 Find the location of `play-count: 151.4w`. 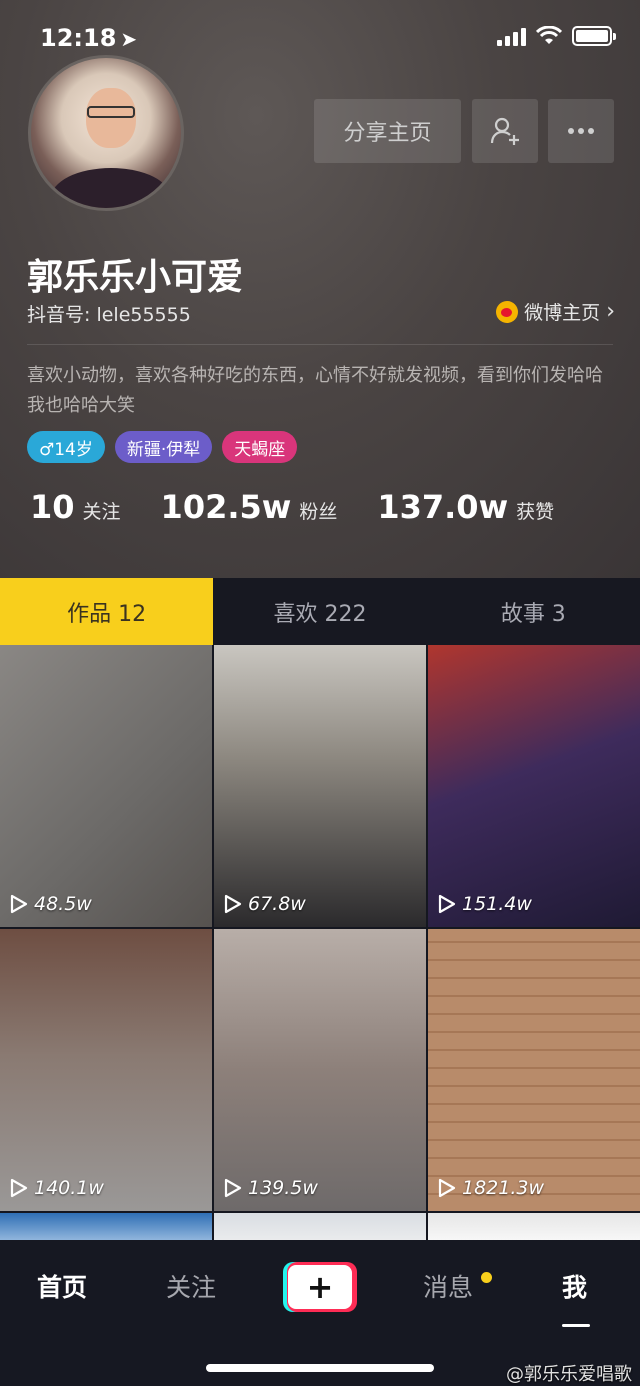

play-count: 151.4w is located at coordinates (485, 904).